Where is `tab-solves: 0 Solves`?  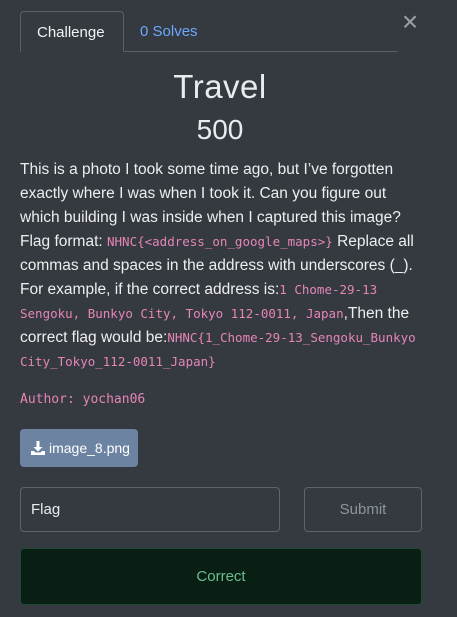 tab-solves: 0 Solves is located at coordinates (169, 31).